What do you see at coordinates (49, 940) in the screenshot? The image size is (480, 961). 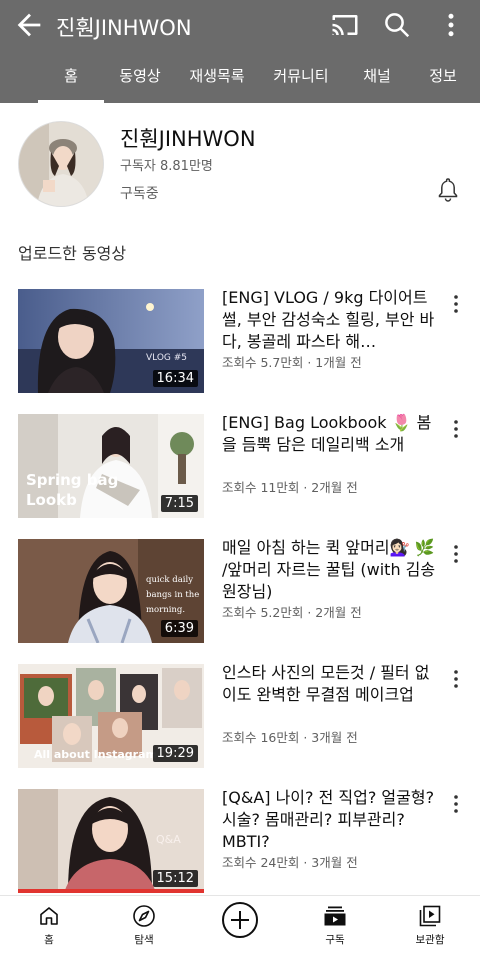 I see `nav-home-label: 홈` at bounding box center [49, 940].